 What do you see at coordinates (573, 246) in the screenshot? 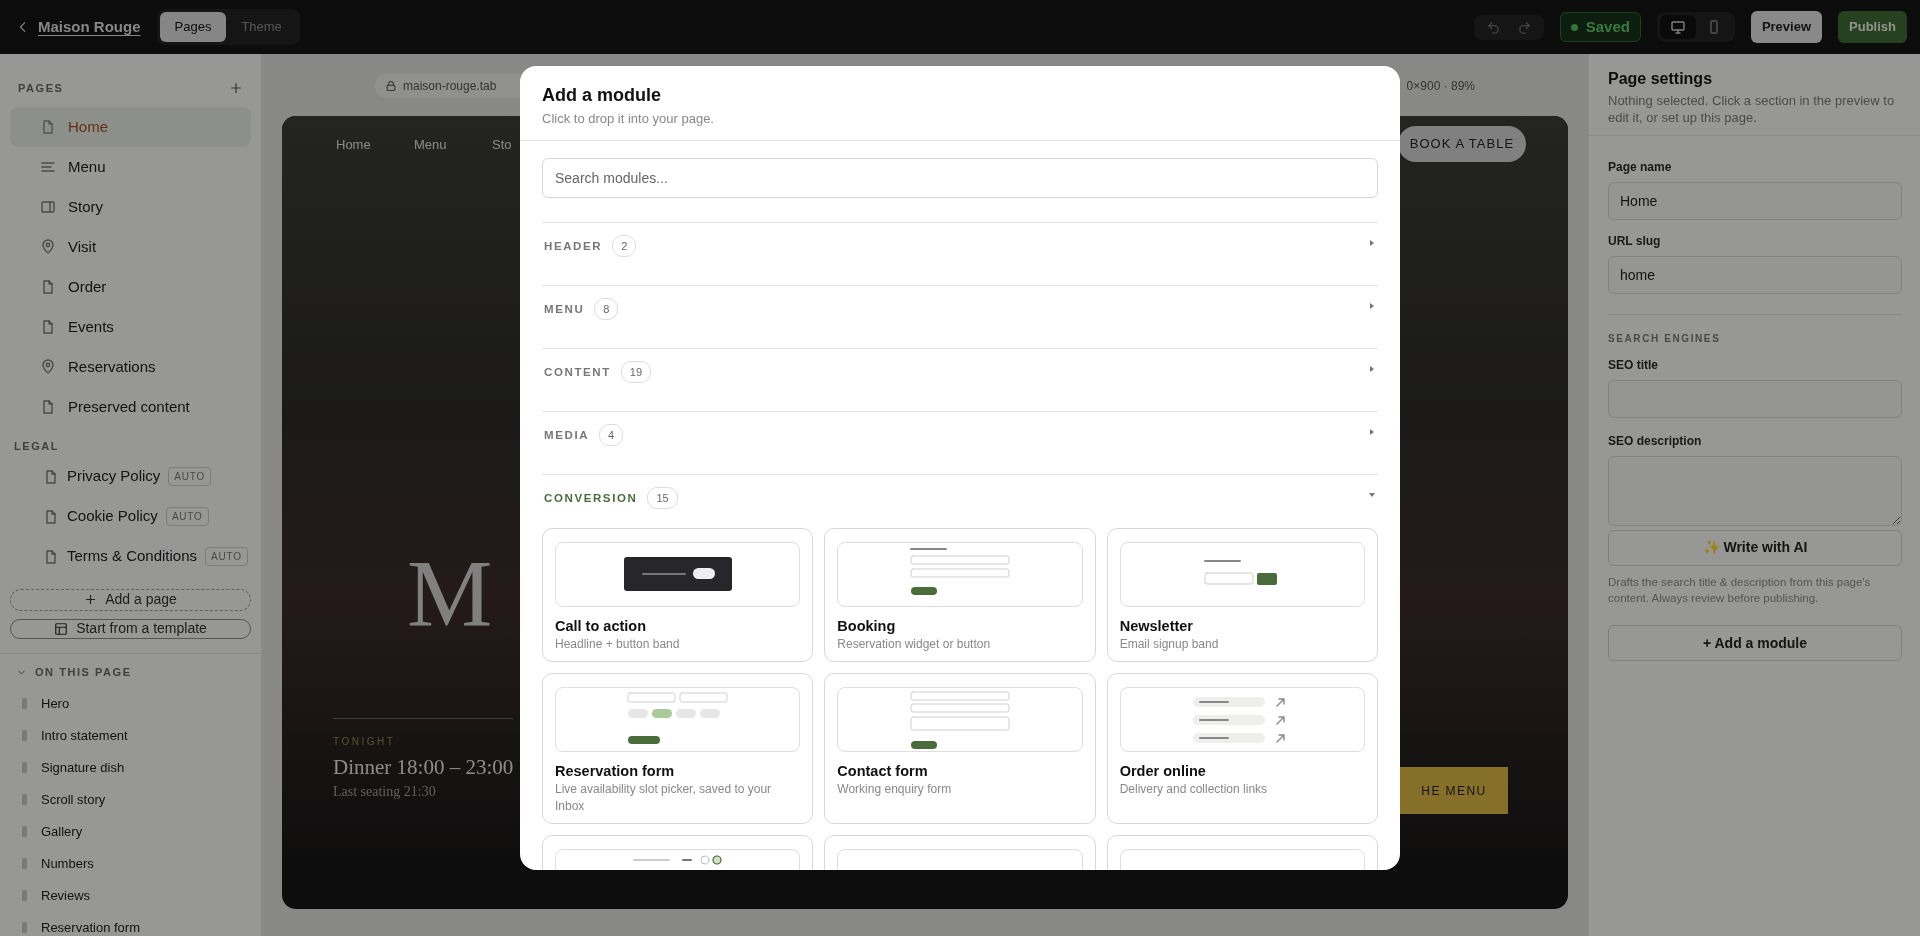
I see `category-toggle: HEADER` at bounding box center [573, 246].